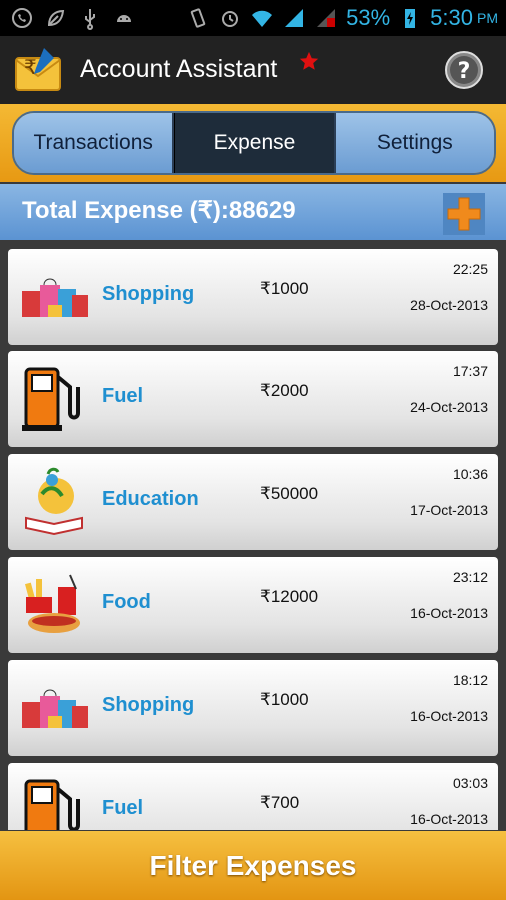 This screenshot has height=900, width=506. I want to click on tab-bar: Transactions Expense Settings, so click(253, 143).